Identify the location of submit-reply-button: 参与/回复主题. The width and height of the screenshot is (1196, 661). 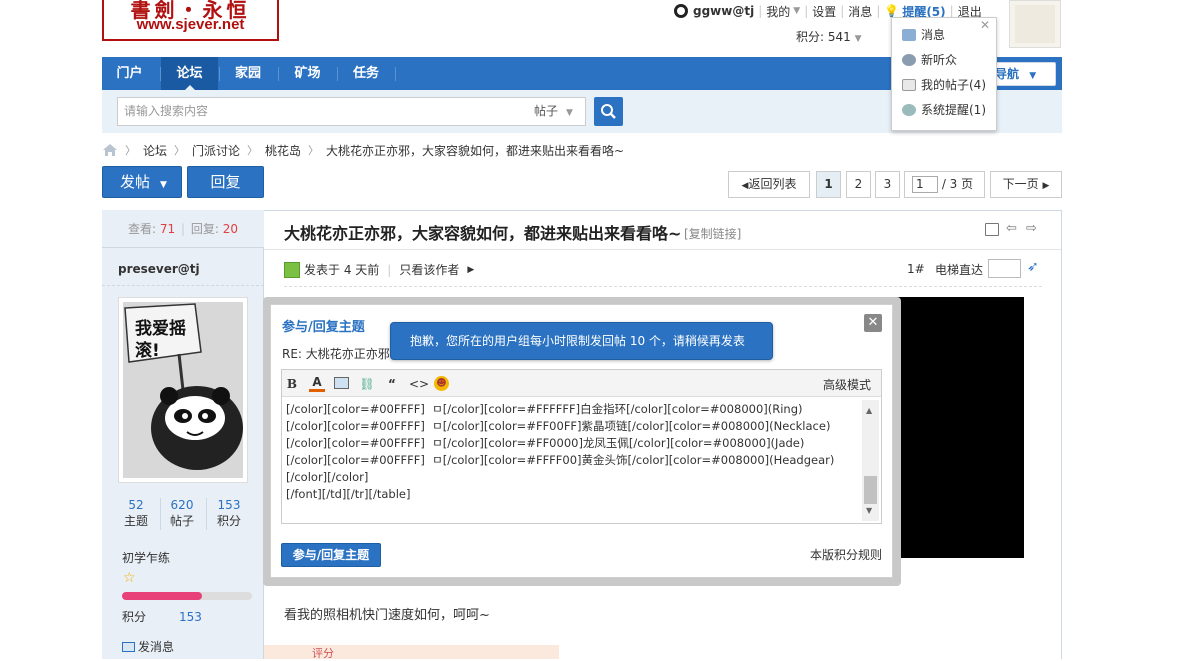
(331, 555).